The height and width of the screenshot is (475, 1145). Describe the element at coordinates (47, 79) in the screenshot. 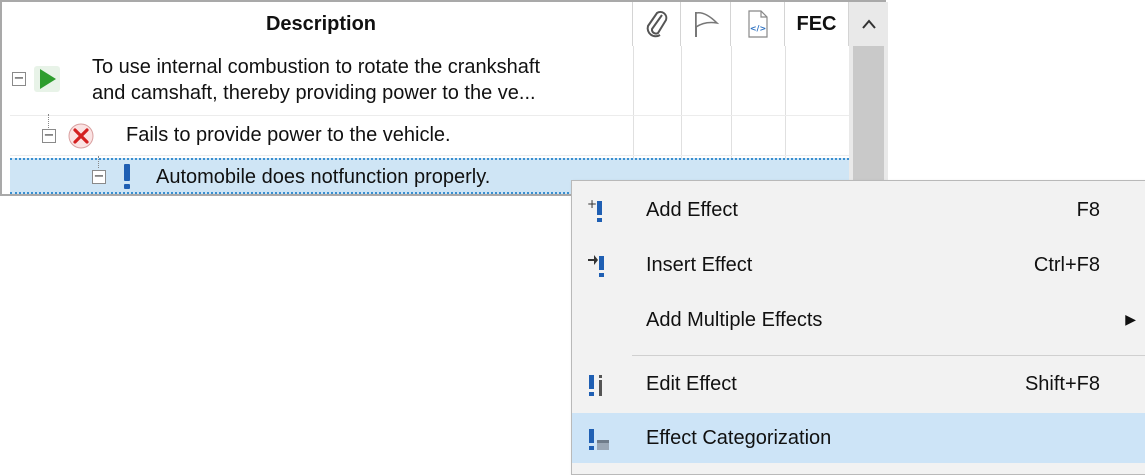

I see `play-icon` at that location.